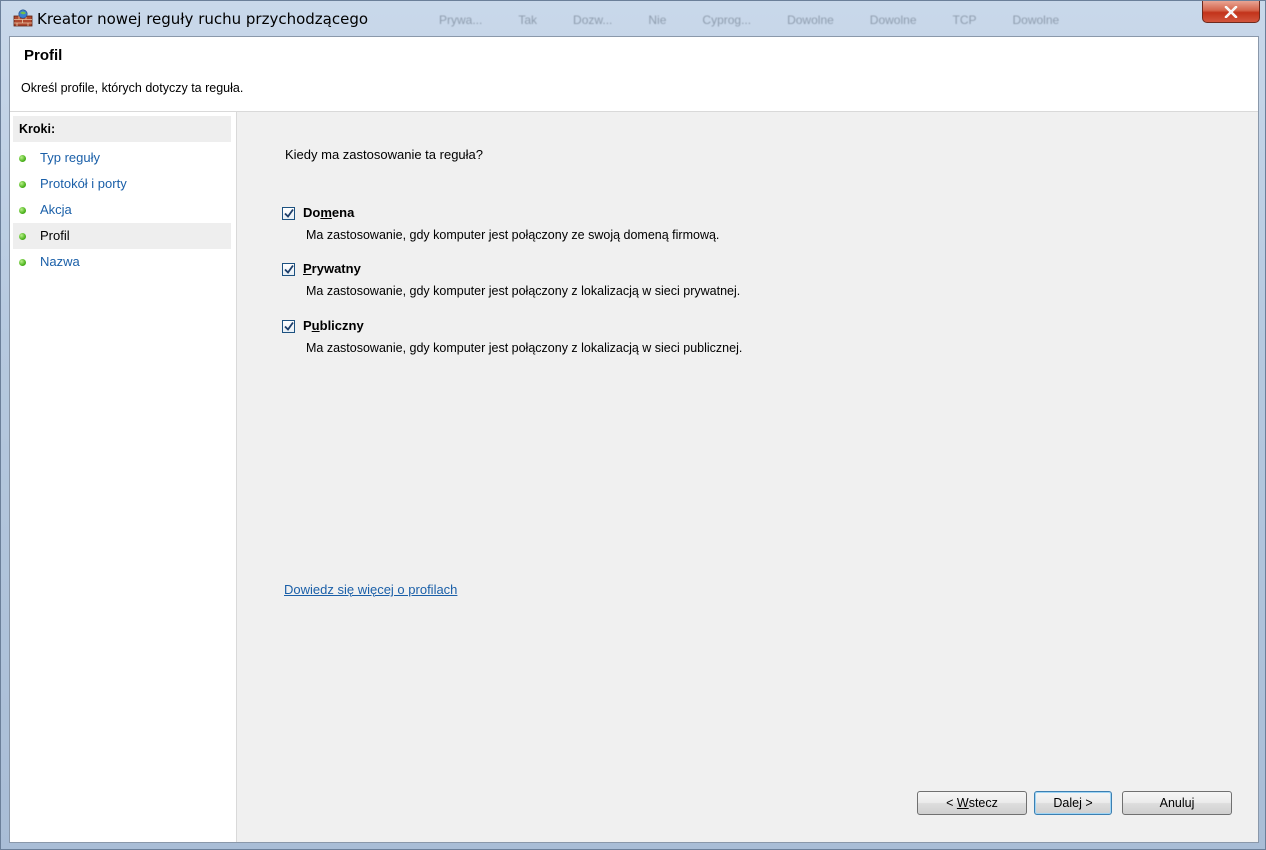  I want to click on step-rule-type: Typ reguły, so click(122, 158).